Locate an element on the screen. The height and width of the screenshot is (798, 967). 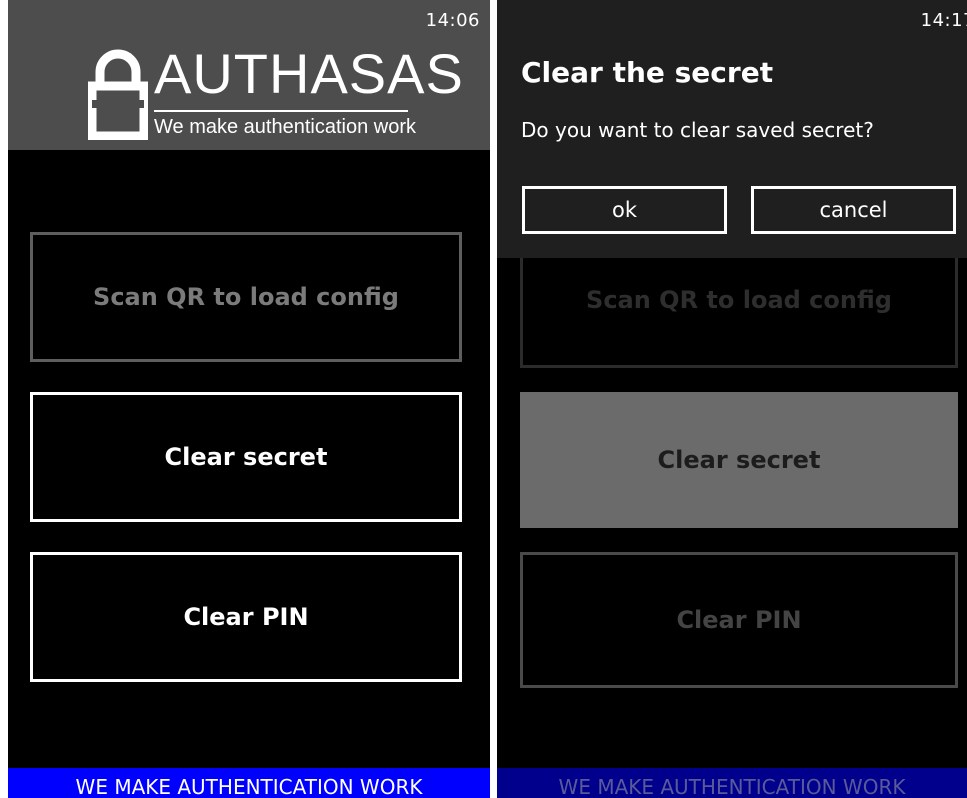
status-bar: 14:06 is located at coordinates (249, 19).